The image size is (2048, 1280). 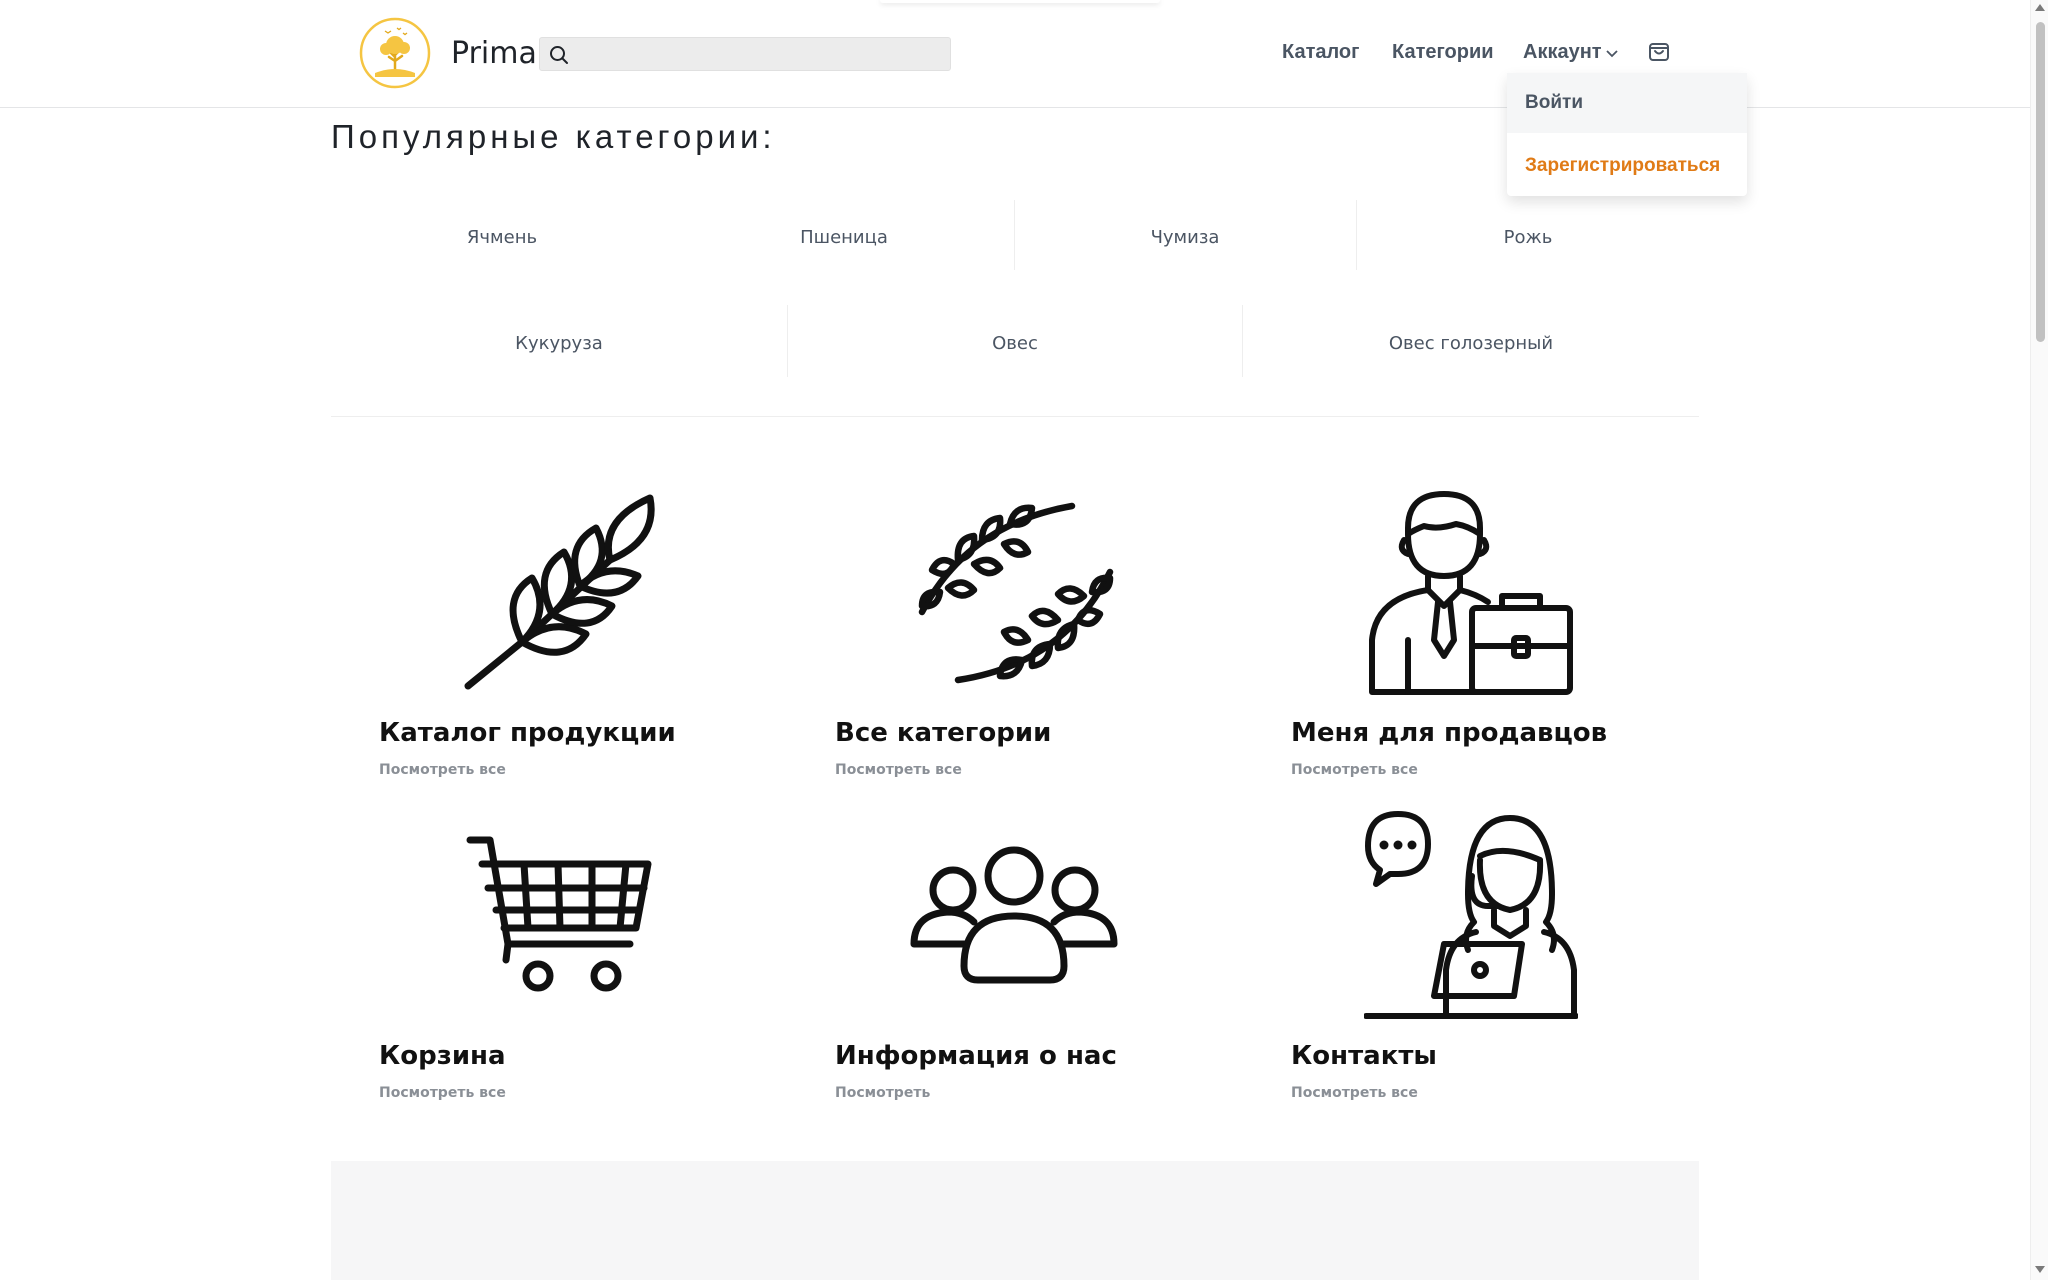 What do you see at coordinates (1185, 237) in the screenshot?
I see `category-link: Чумиза` at bounding box center [1185, 237].